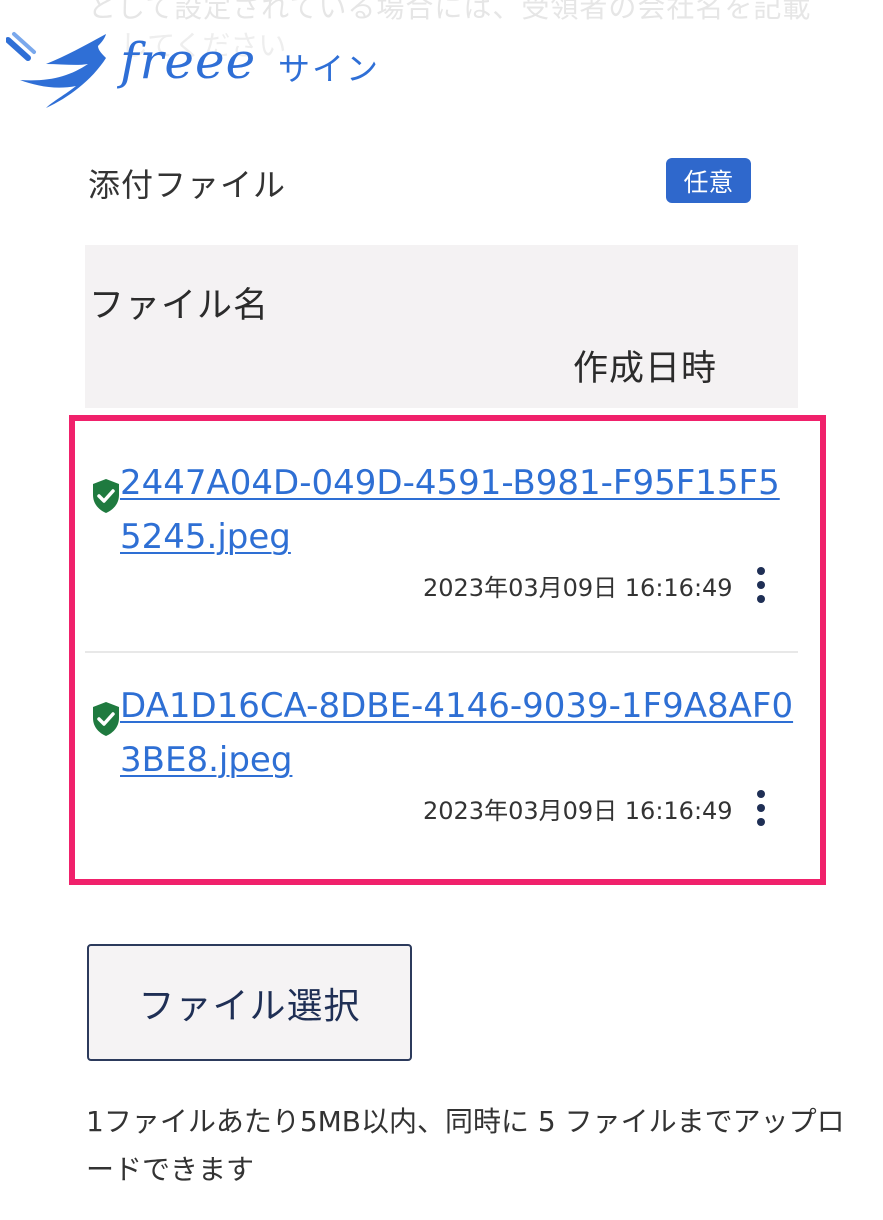 The image size is (883, 1220). I want to click on optional-badge: 任意, so click(708, 180).